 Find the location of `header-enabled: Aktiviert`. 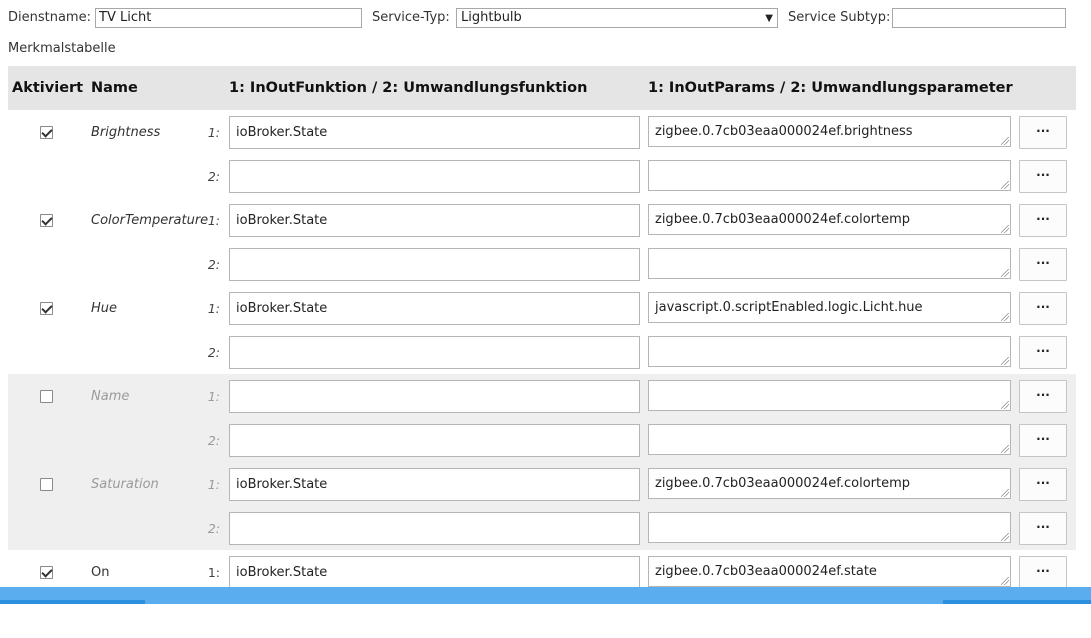

header-enabled: Aktiviert is located at coordinates (48, 88).